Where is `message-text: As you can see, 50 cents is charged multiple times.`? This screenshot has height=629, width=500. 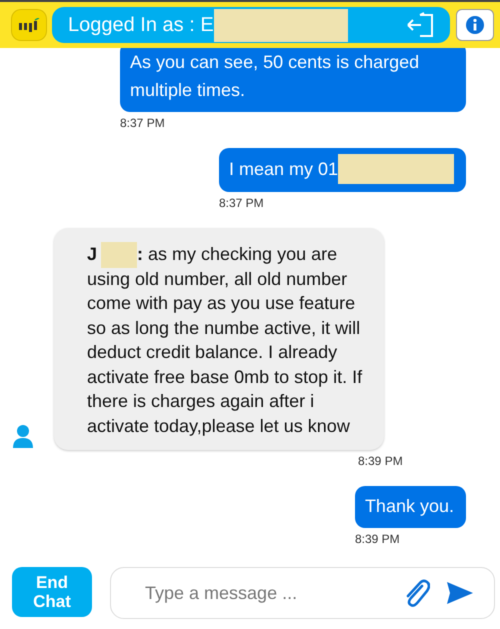
message-text: As you can see, 50 cents is charged multiple times. is located at coordinates (275, 76).